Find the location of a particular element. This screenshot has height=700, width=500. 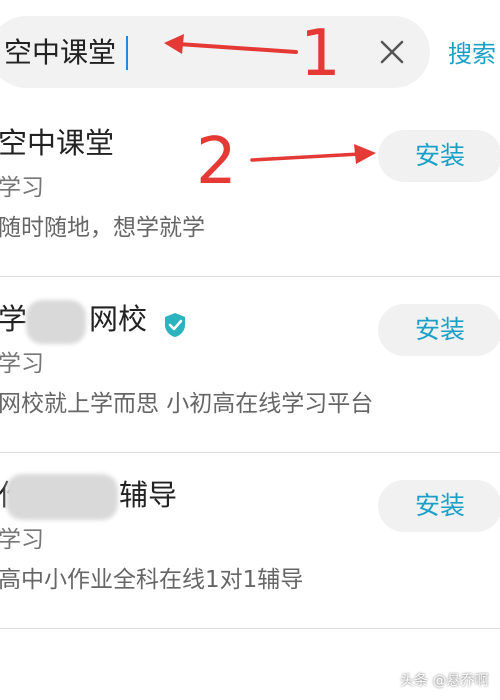

app-description: 随时随地，想学就学 is located at coordinates (102, 228).